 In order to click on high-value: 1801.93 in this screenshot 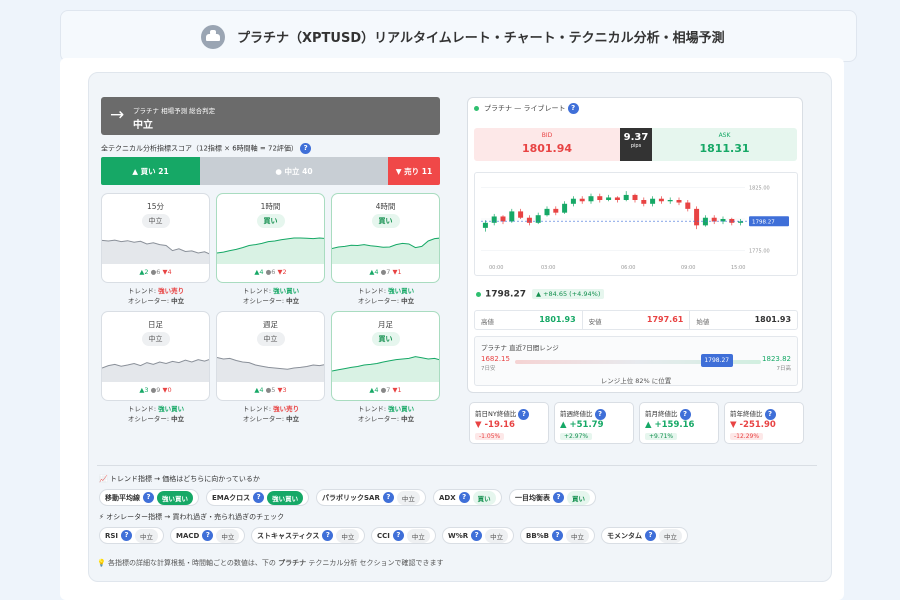, I will do `click(557, 319)`.